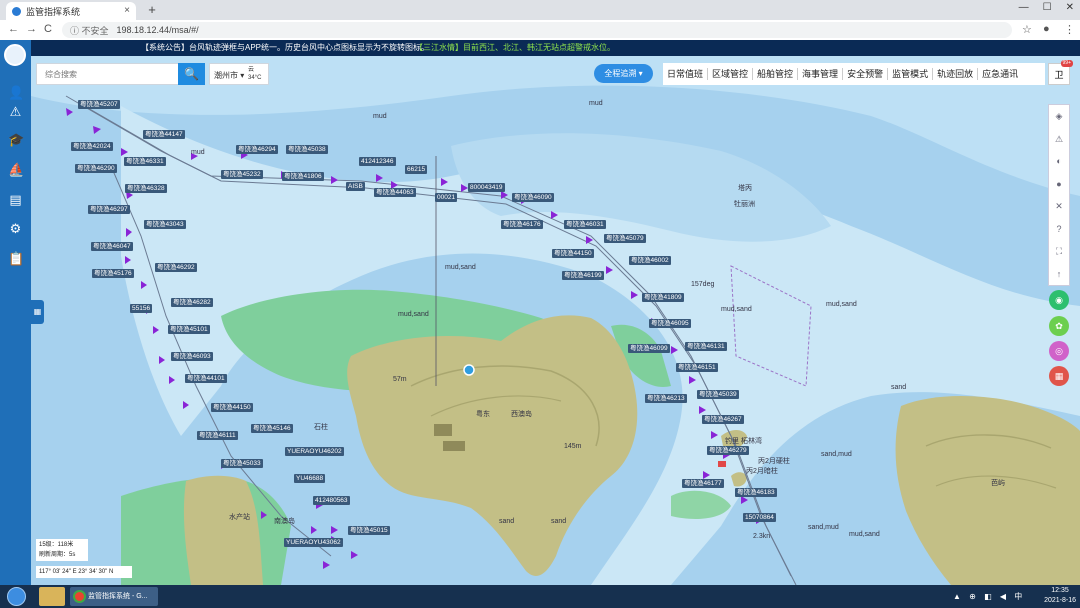  I want to click on ship-label: 粤饶渔45079, so click(625, 238).